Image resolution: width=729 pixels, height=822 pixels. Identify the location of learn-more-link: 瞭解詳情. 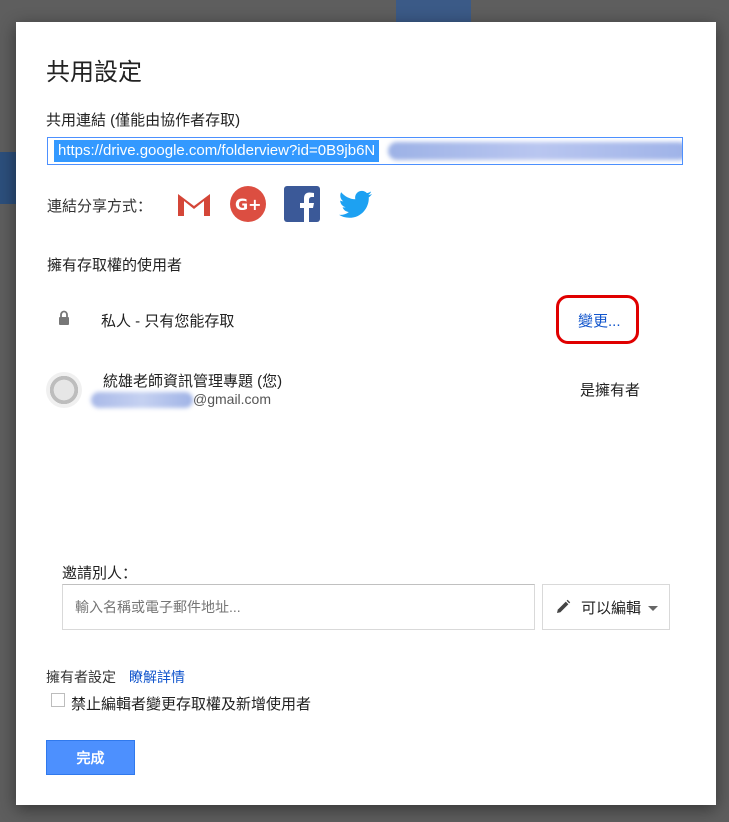
(157, 677).